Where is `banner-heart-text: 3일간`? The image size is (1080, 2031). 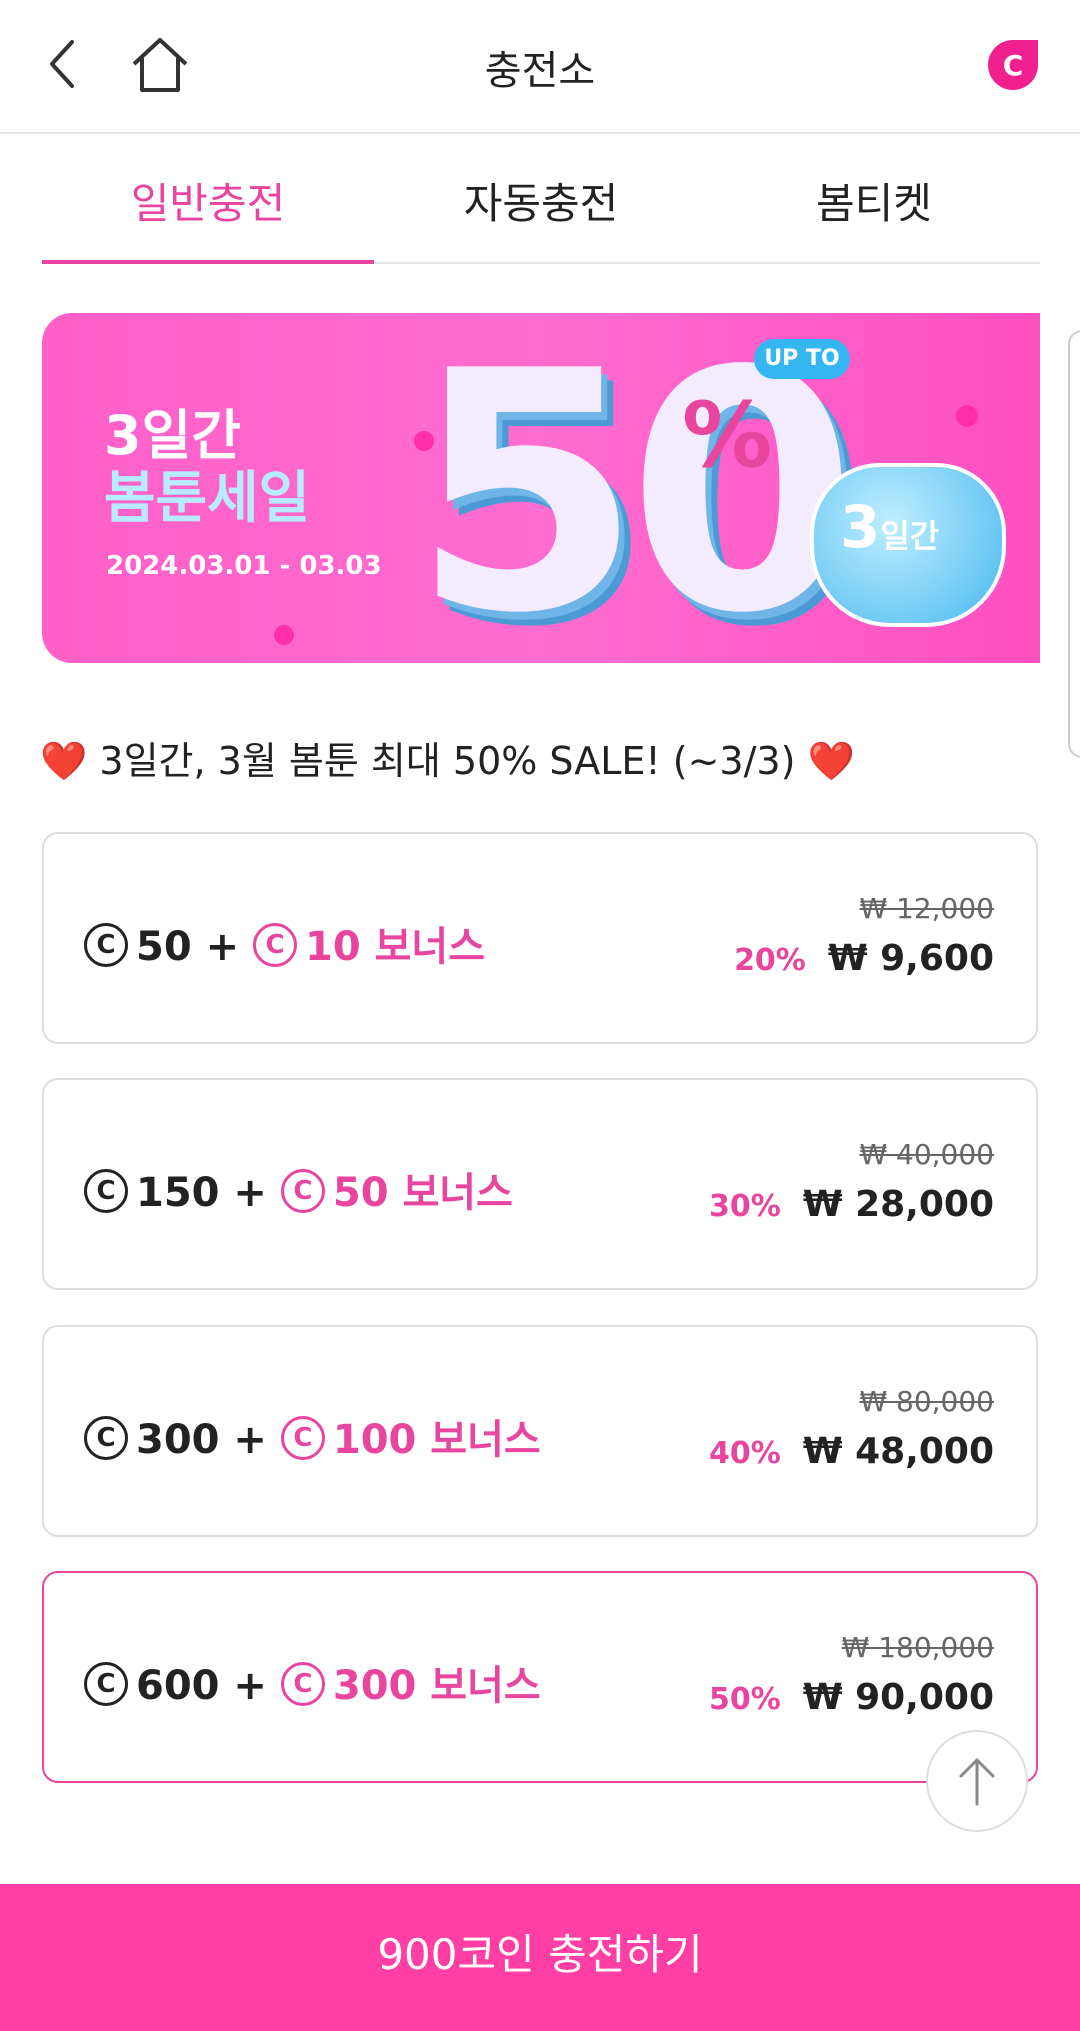 banner-heart-text: 3일간 is located at coordinates (889, 527).